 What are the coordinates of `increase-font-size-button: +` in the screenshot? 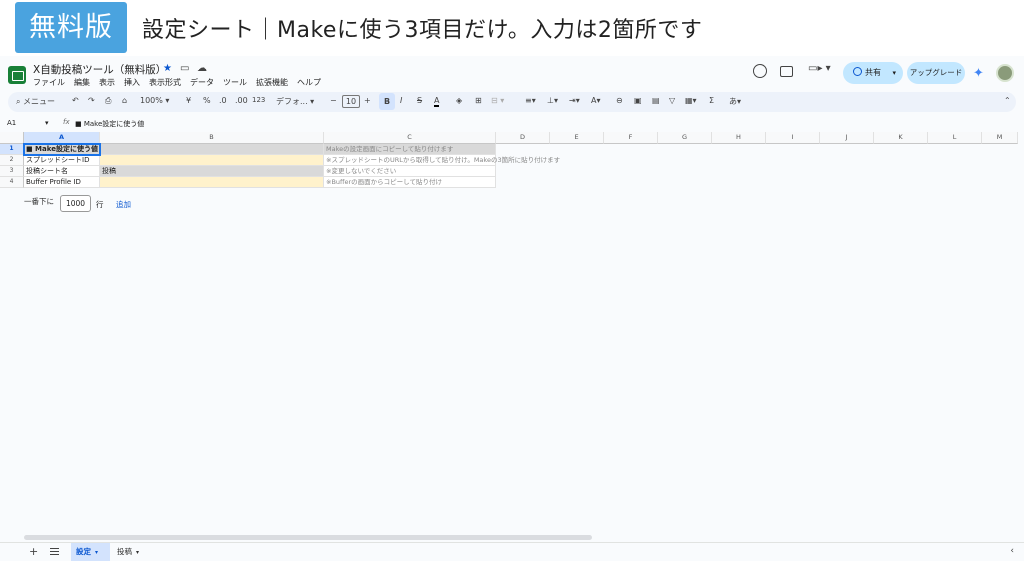 It's located at (367, 100).